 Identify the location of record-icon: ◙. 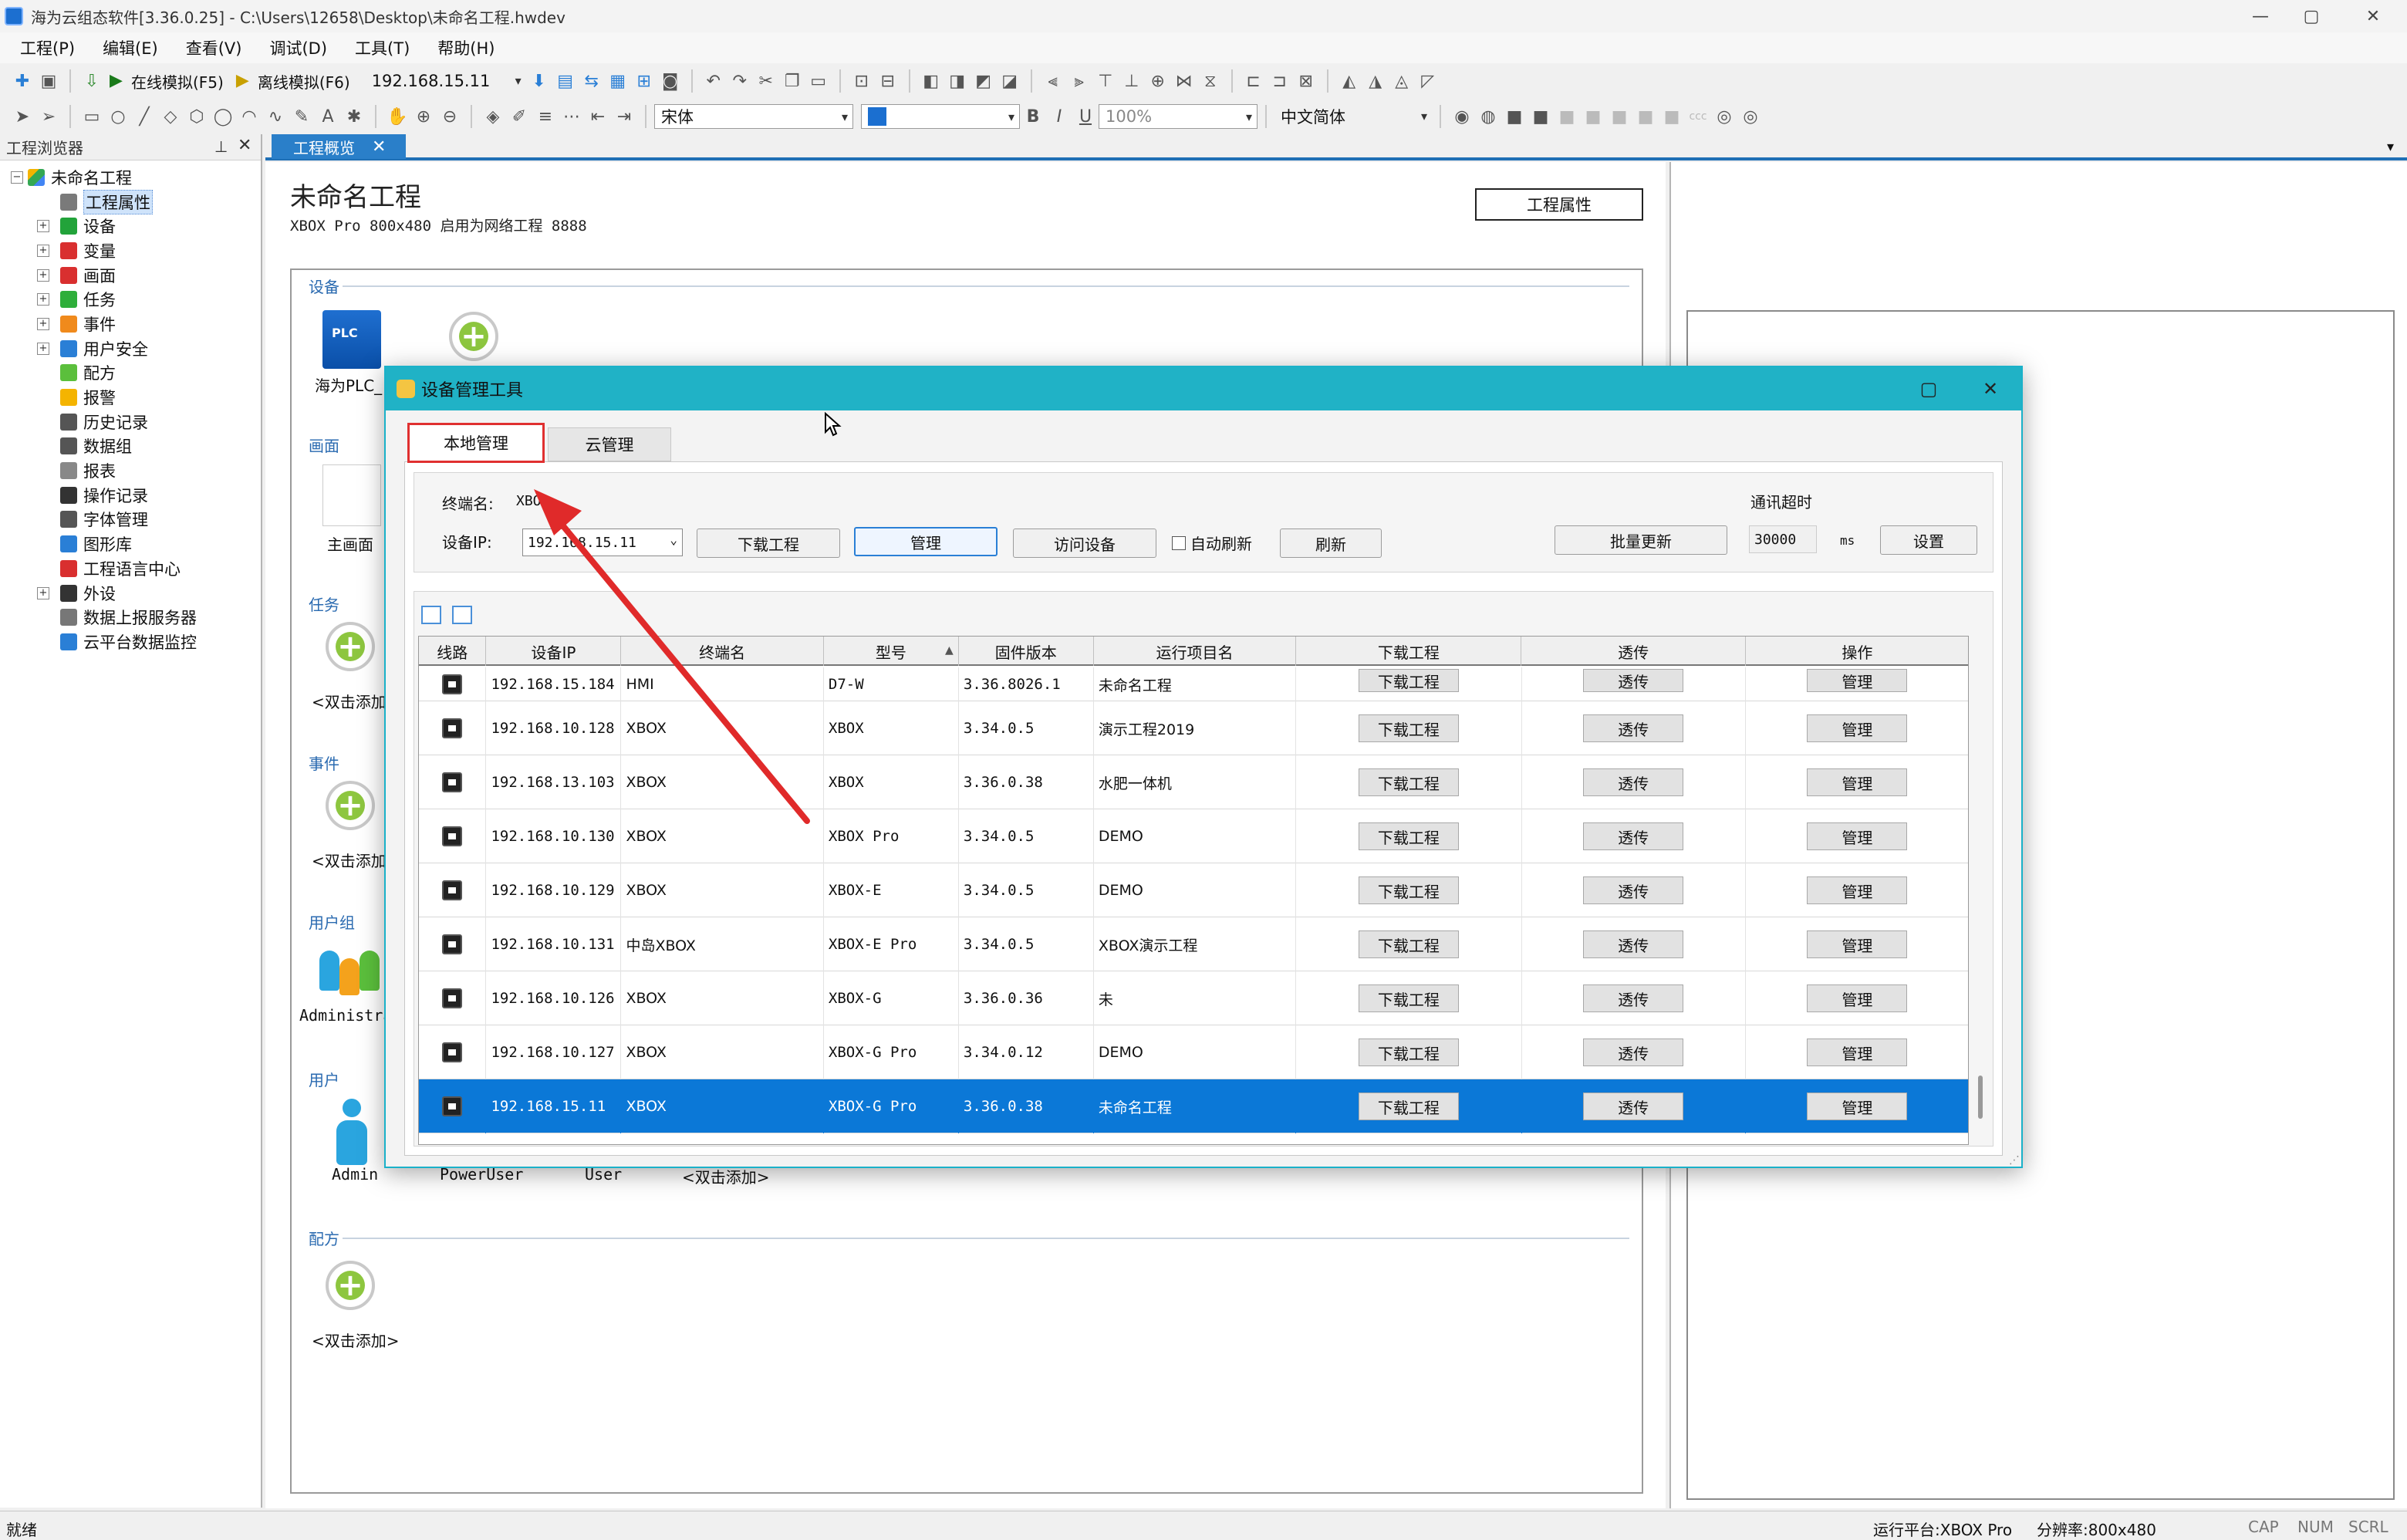
(670, 81).